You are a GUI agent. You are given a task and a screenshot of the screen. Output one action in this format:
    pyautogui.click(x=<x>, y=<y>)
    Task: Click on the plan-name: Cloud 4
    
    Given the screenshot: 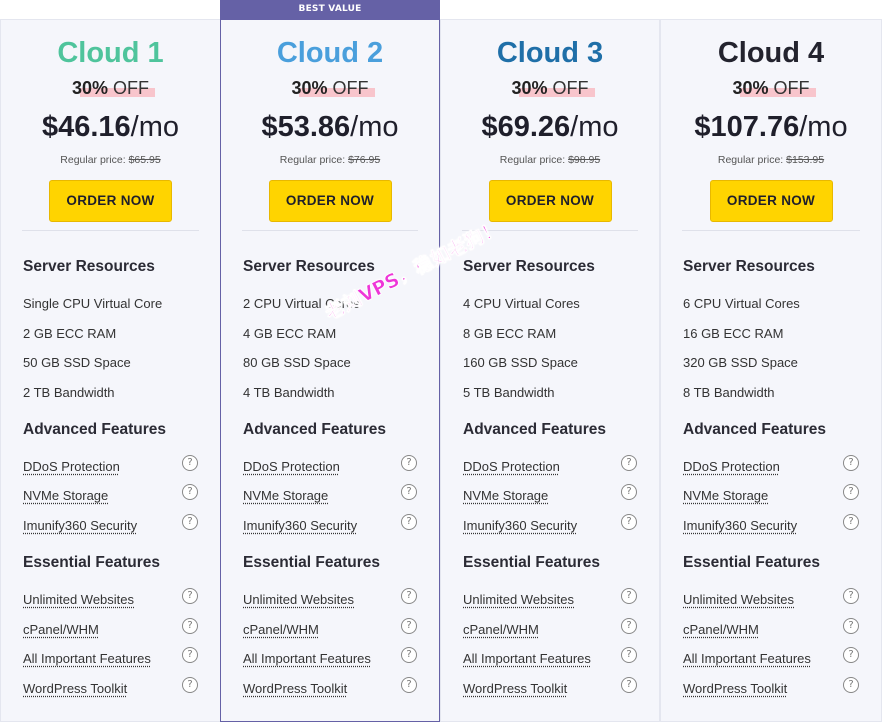 What is the action you would take?
    pyautogui.click(x=771, y=53)
    